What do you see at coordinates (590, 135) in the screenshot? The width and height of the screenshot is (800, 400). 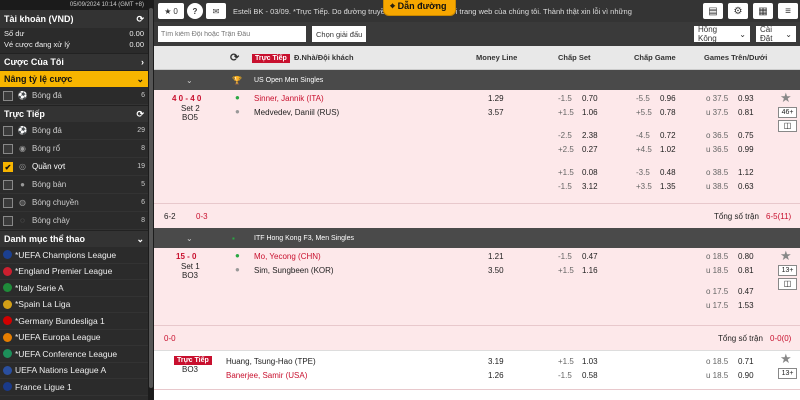 I see `set-odds-home: 2.38` at bounding box center [590, 135].